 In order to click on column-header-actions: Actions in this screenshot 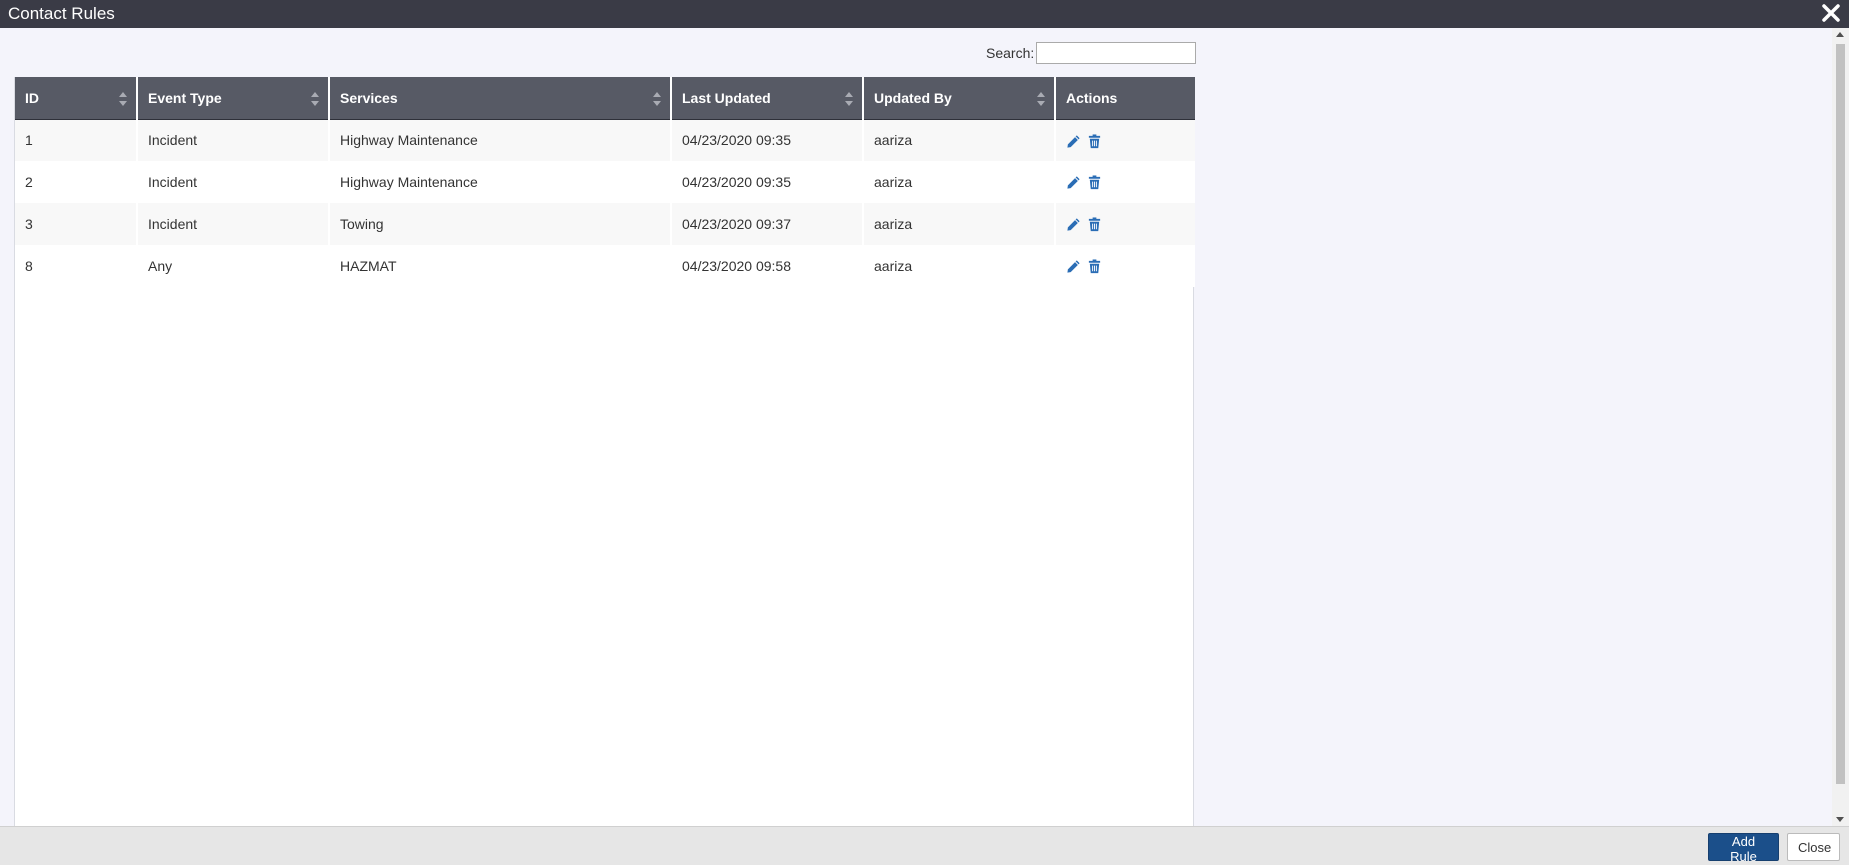, I will do `click(1125, 98)`.